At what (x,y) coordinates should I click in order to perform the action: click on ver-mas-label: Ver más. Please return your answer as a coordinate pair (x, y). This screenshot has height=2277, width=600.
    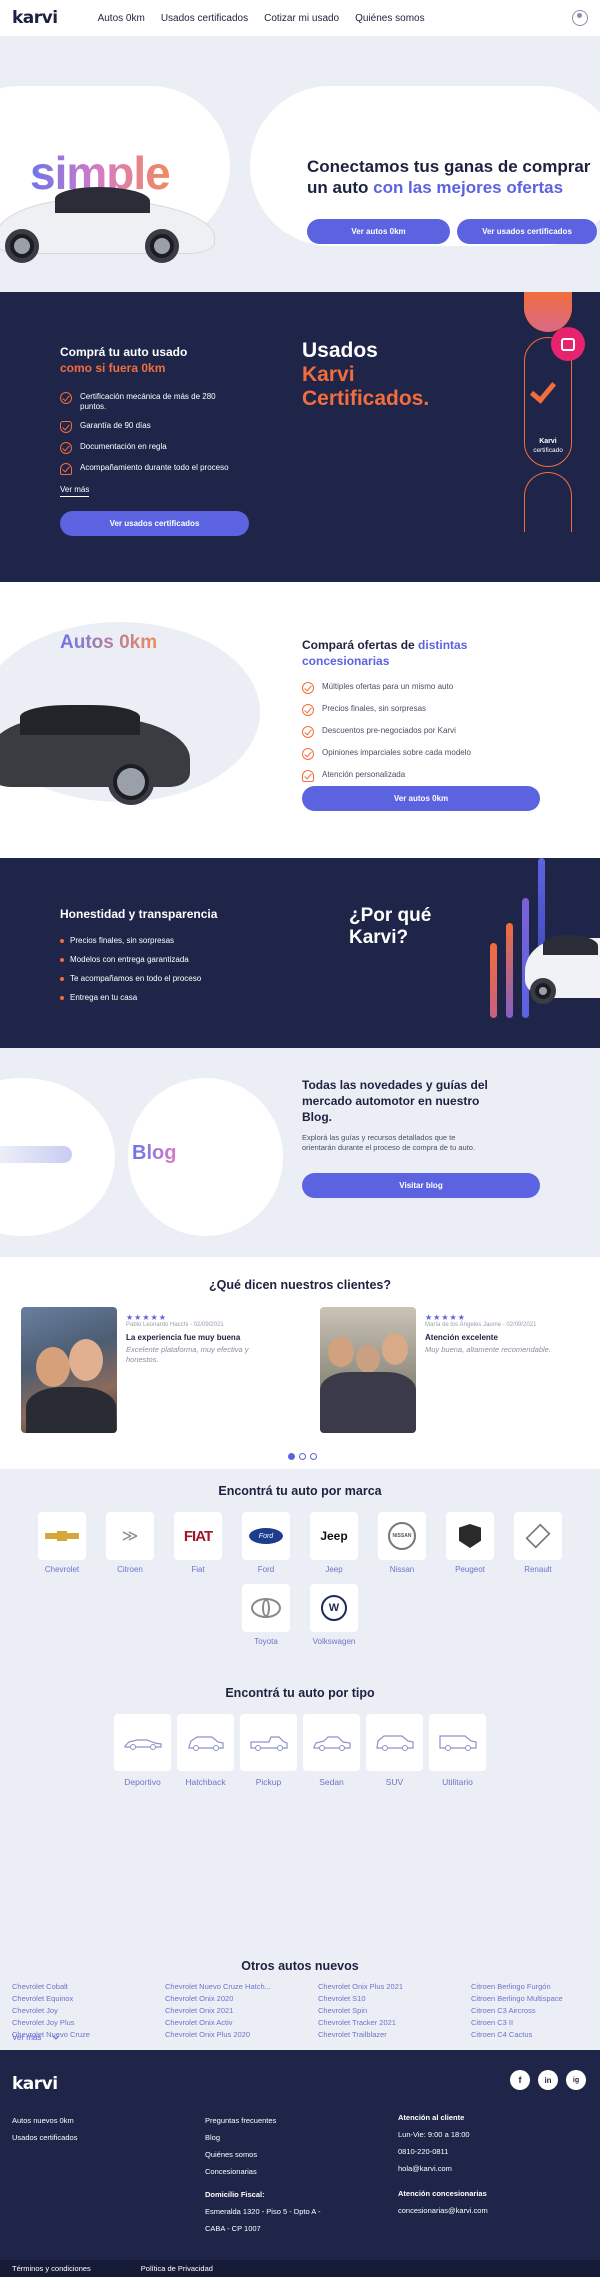
    Looking at the image, I should click on (27, 2037).